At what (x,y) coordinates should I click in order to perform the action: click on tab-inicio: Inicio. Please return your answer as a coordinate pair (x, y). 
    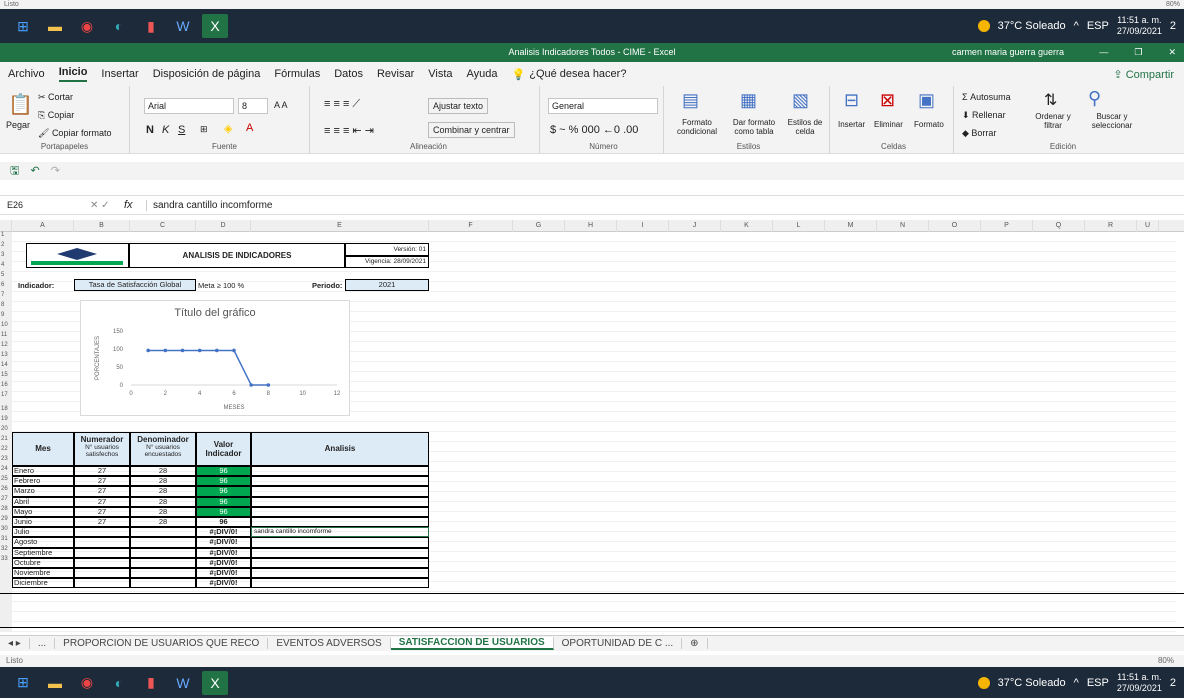
    Looking at the image, I should click on (73, 74).